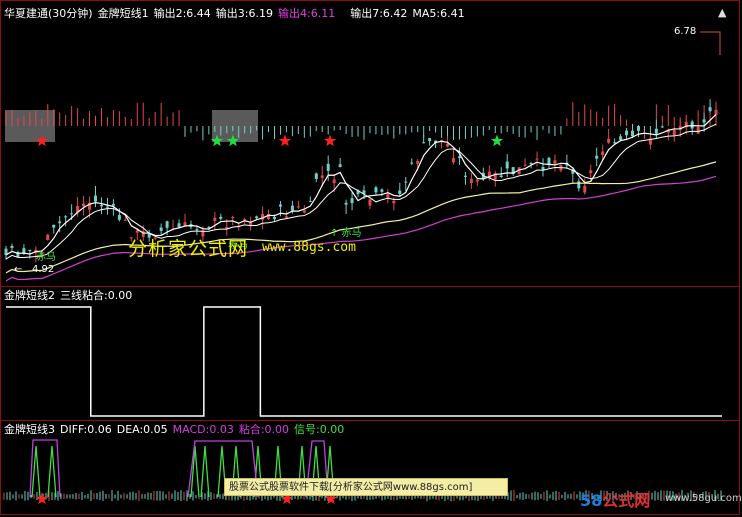 This screenshot has width=742, height=517. Describe the element at coordinates (244, 13) in the screenshot. I see `output3-value: 输出3:6.19` at that location.